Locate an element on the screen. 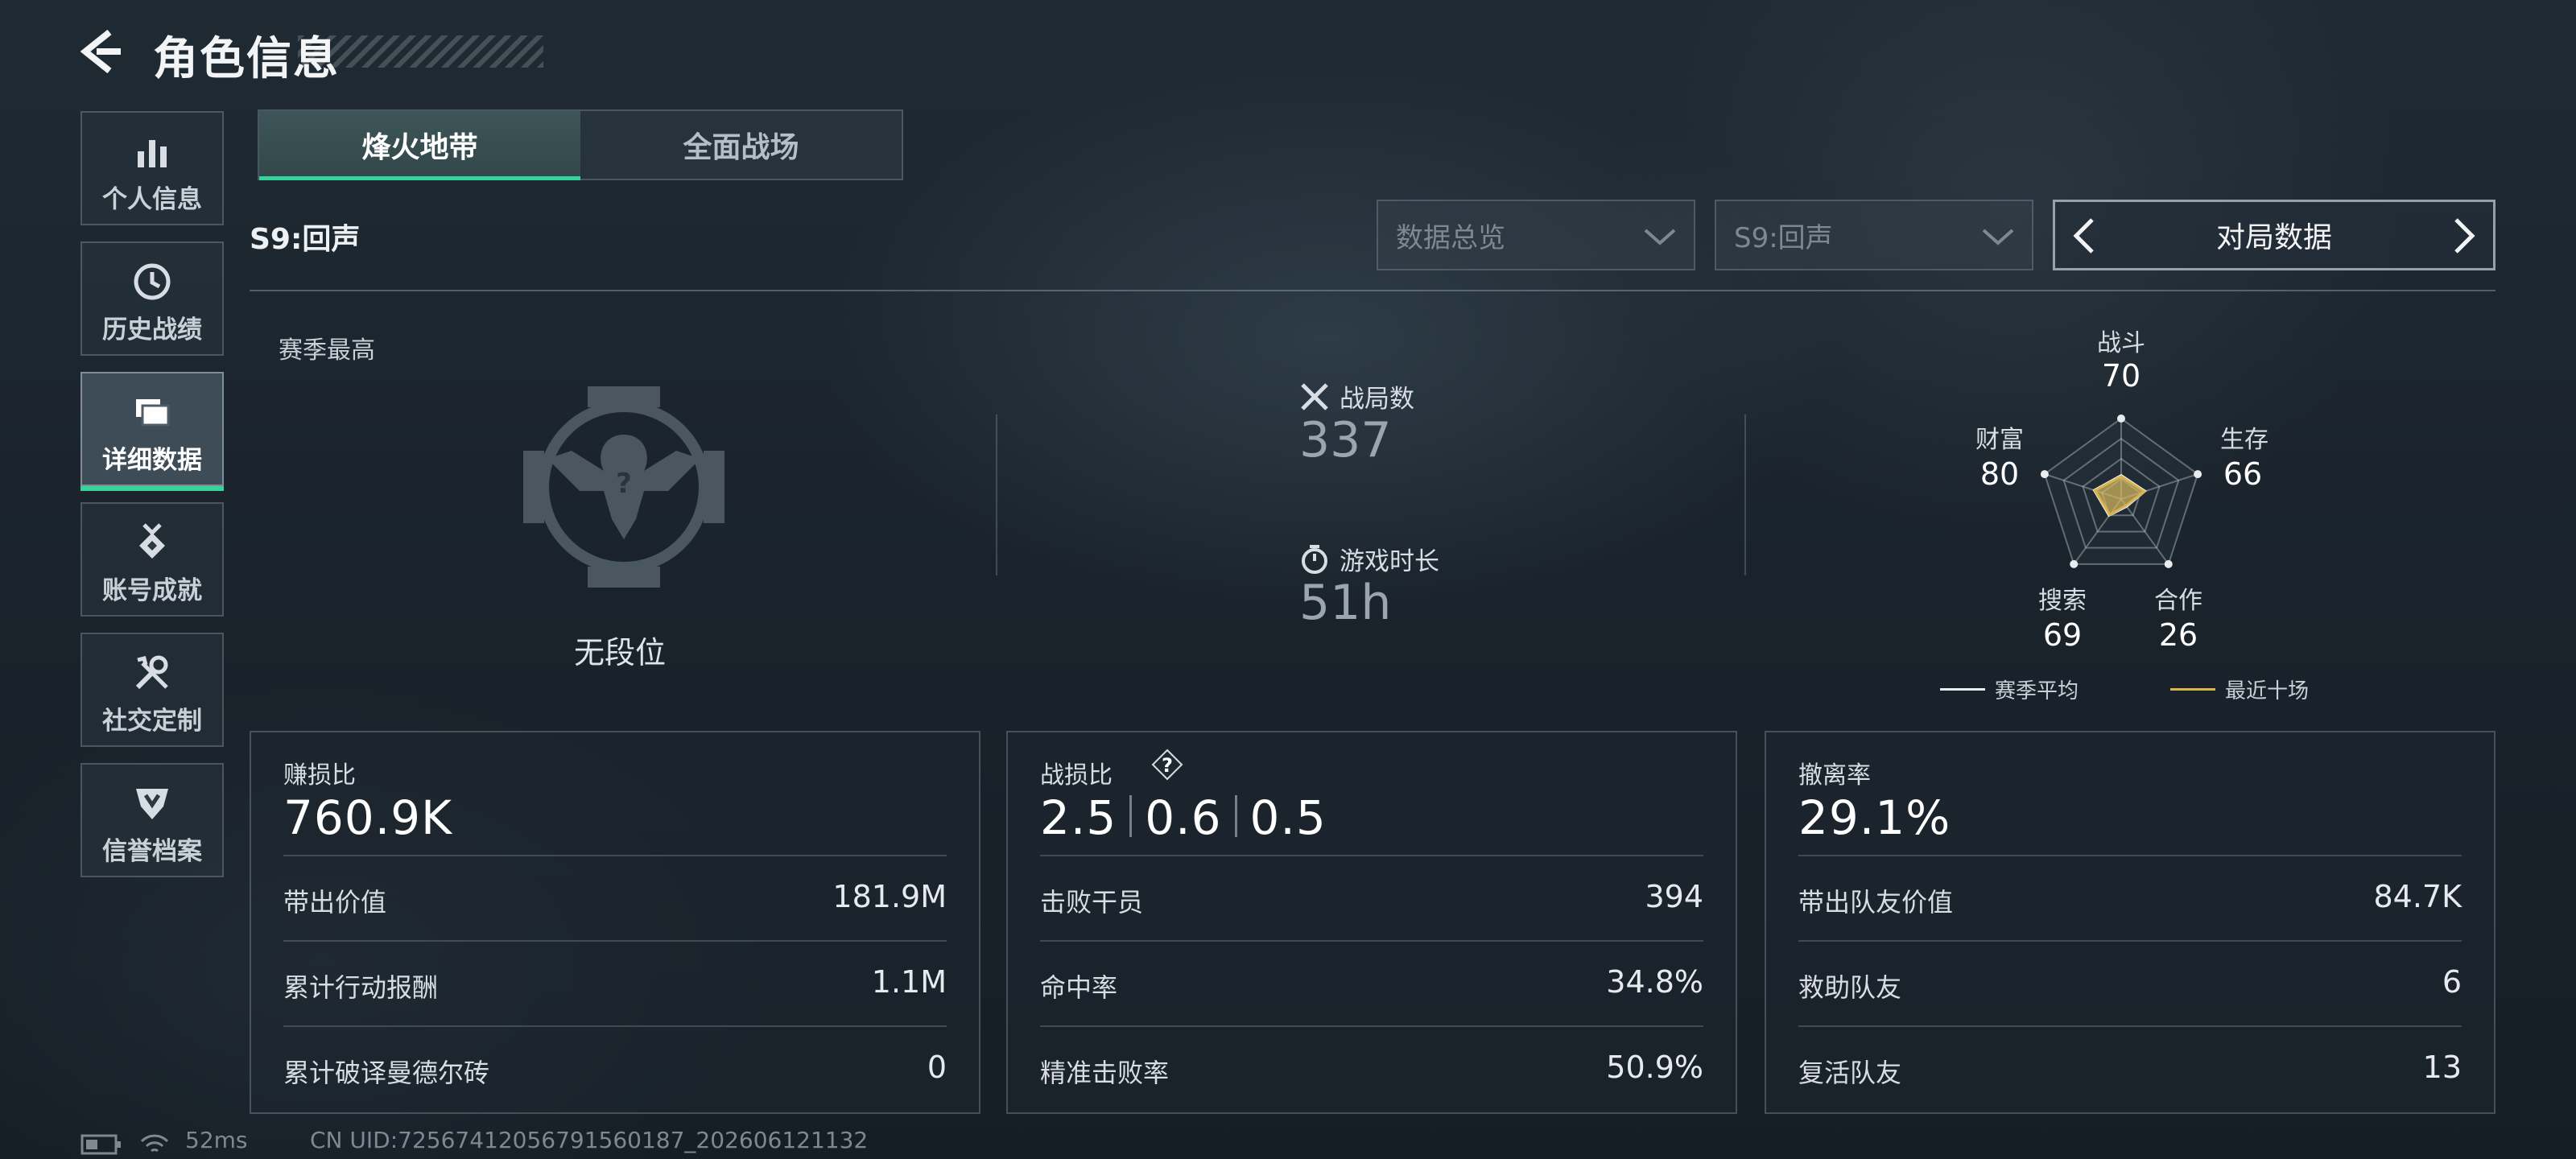 This screenshot has height=1159, width=2576. uid-text: CN UID:72567412056791560187_202606121132 is located at coordinates (589, 1140).